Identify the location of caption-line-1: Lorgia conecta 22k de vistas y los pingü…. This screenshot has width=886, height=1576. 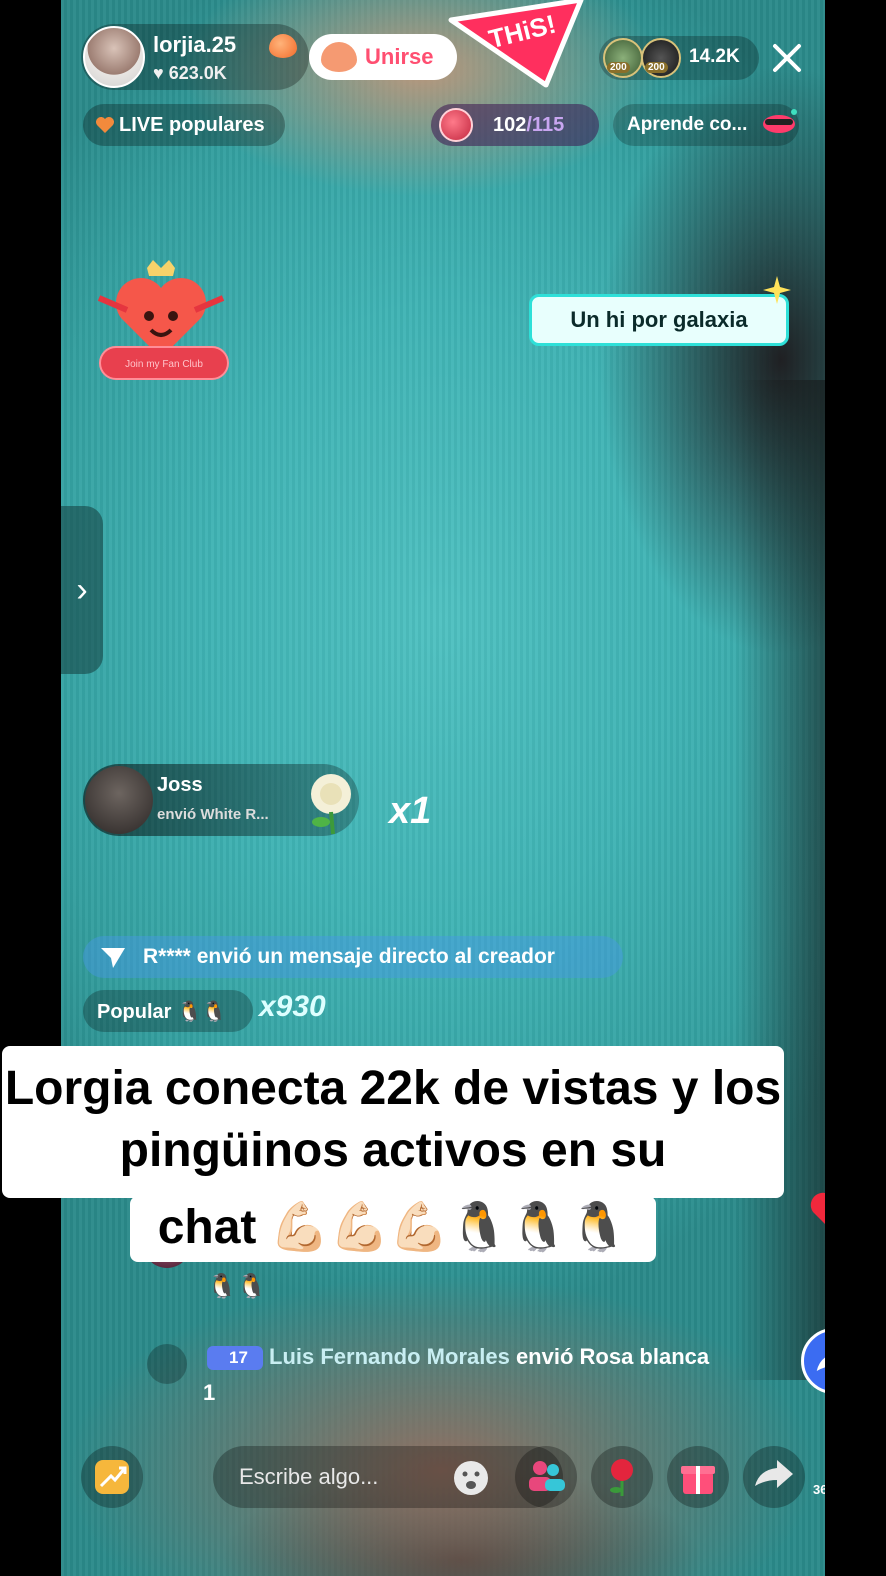
(393, 1122).